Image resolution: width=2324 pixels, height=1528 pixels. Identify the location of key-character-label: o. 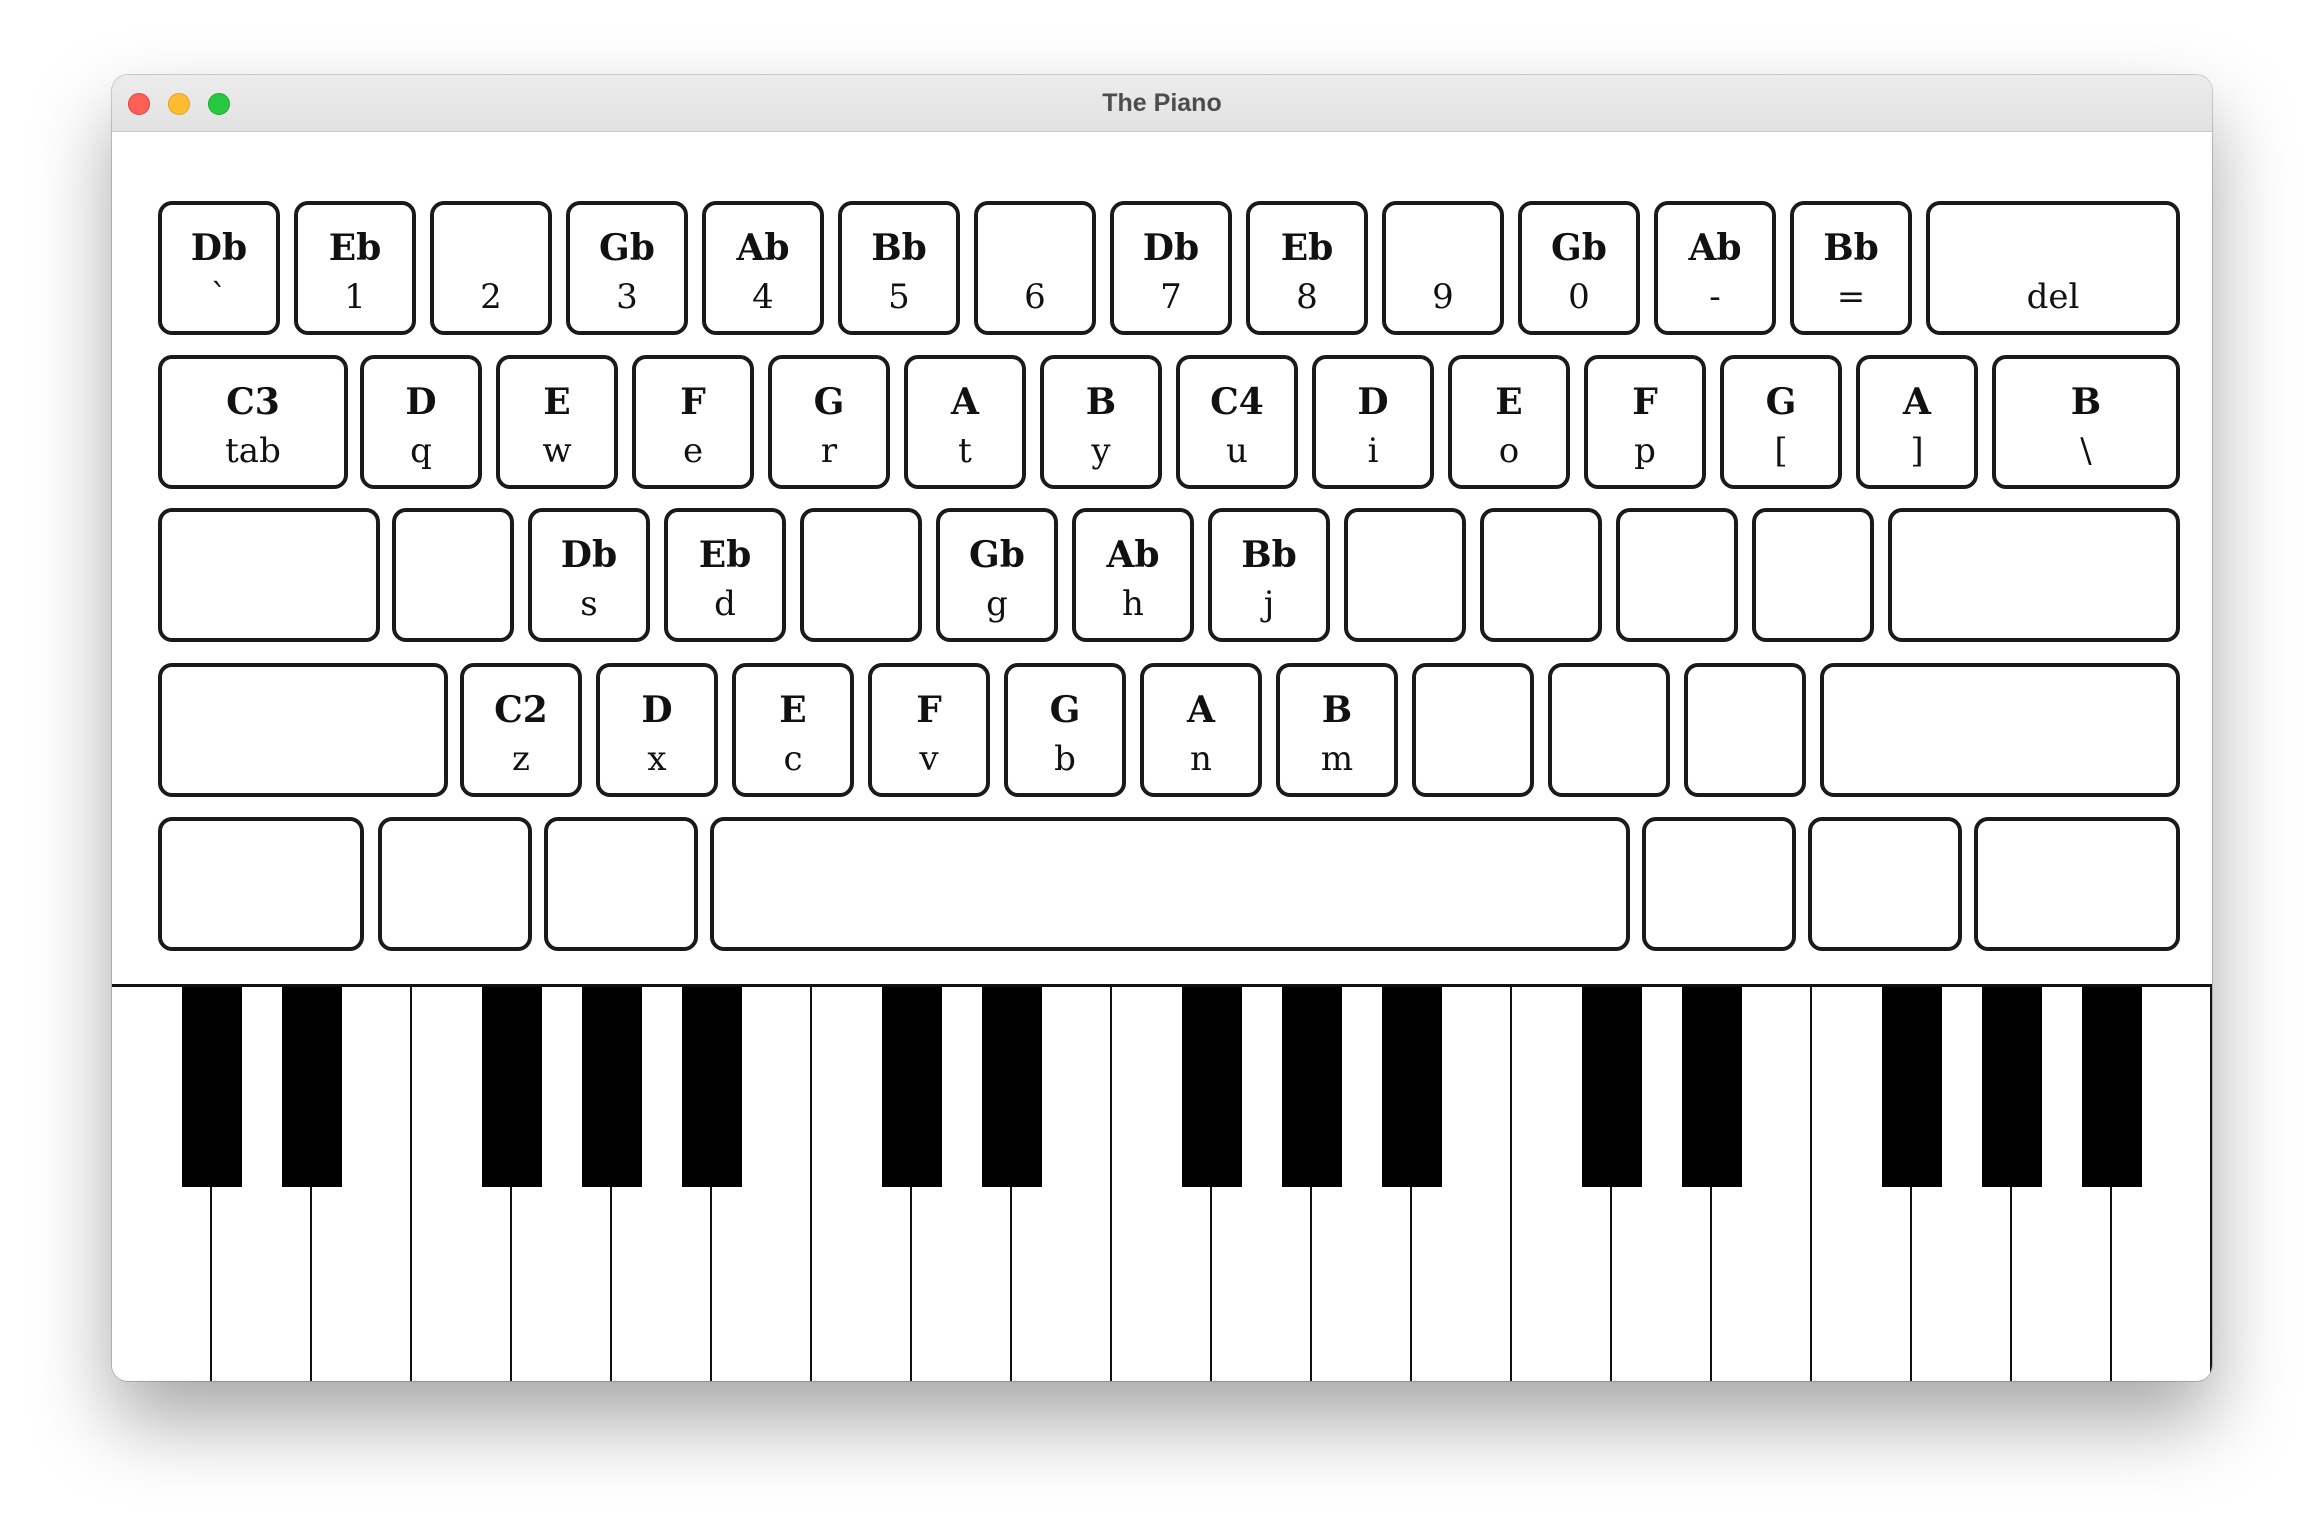
(1509, 451).